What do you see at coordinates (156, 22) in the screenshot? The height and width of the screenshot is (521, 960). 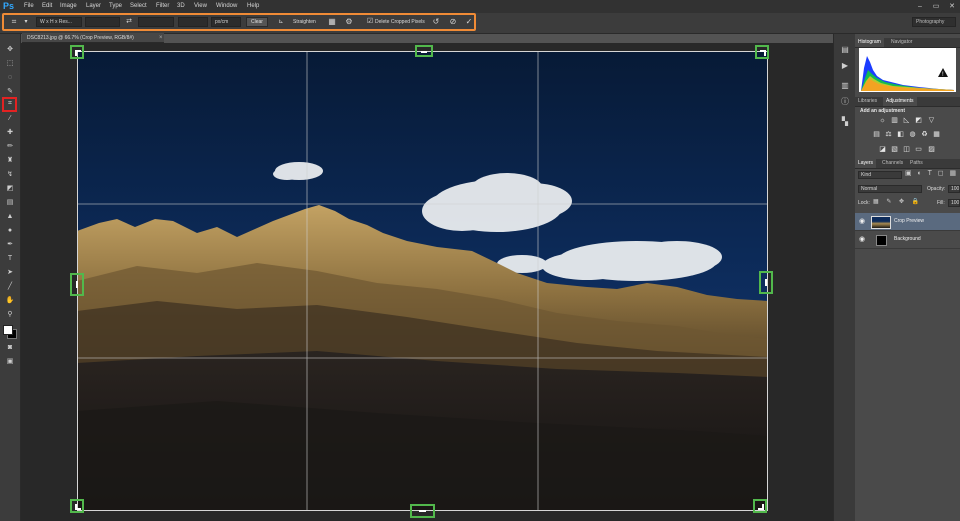 I see `height-input` at bounding box center [156, 22].